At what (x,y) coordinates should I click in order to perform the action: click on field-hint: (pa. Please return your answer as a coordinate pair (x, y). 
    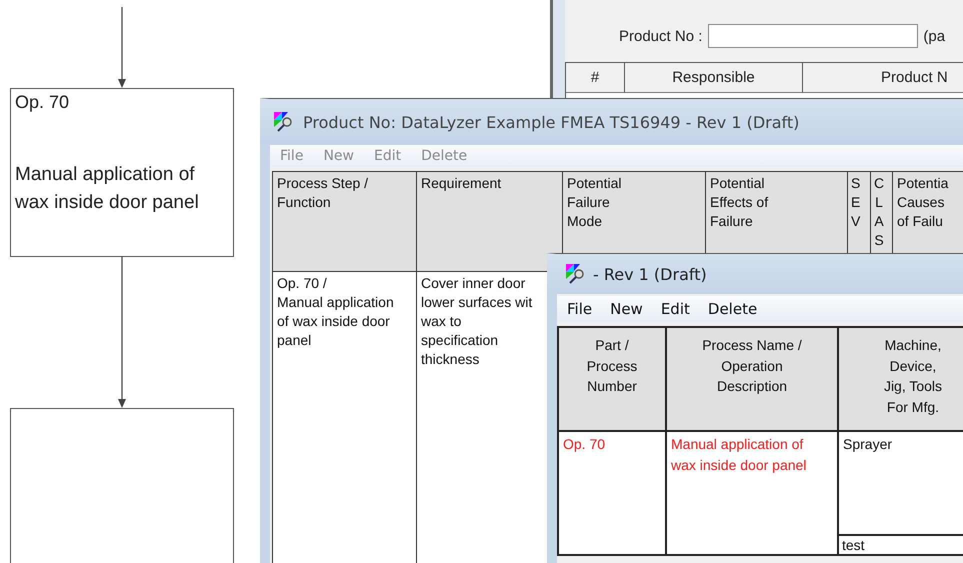
    Looking at the image, I should click on (934, 36).